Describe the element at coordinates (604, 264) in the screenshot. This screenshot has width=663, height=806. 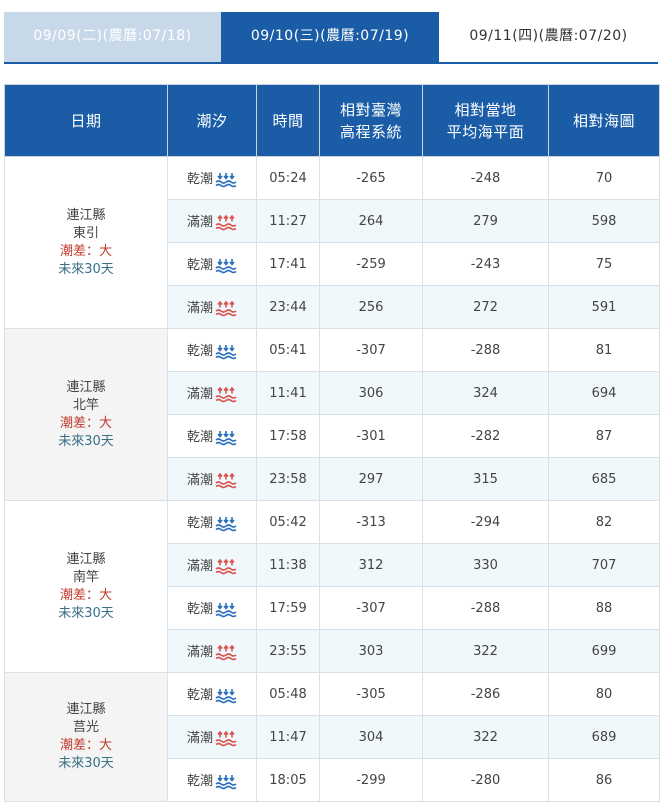
I see `chart-datum-cell: 75` at that location.